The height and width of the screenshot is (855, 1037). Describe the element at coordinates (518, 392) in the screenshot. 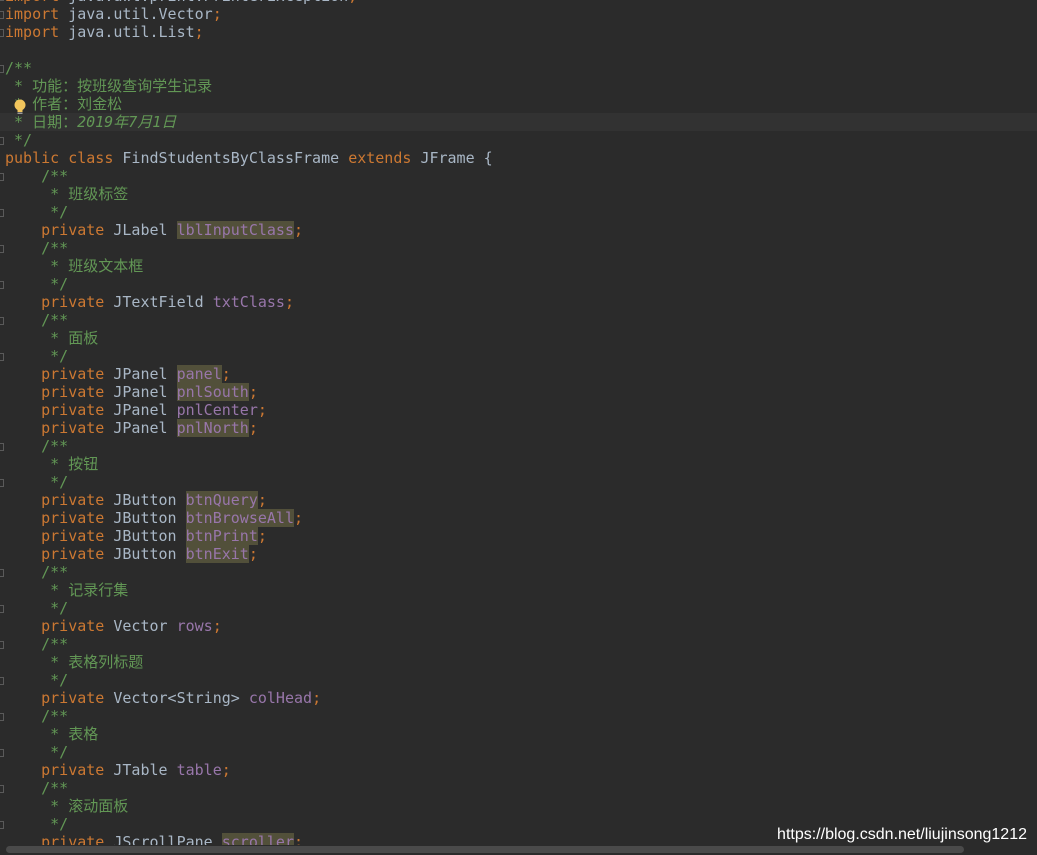

I see `code-line: private JPanel pnlSouth;` at that location.